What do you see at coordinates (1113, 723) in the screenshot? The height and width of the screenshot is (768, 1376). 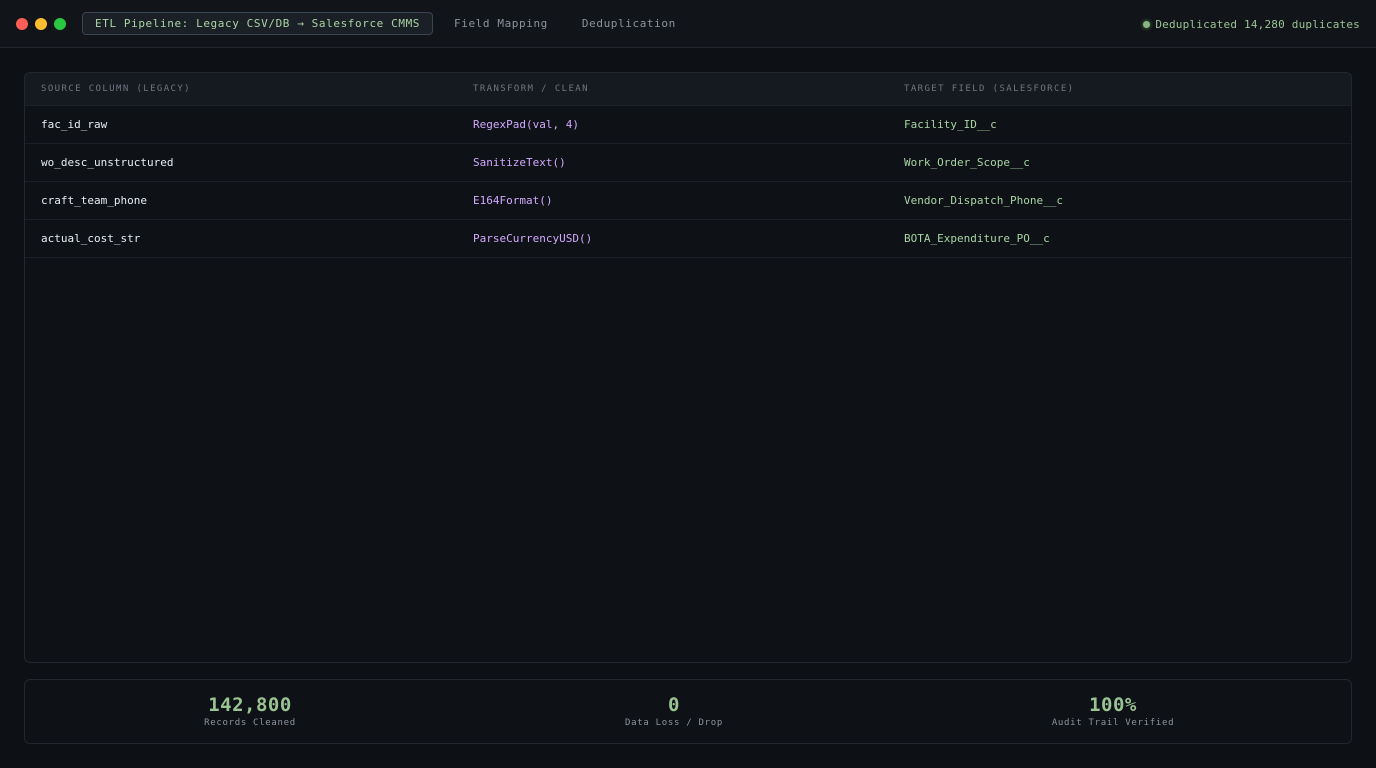 I see `stat-label: Audit Trail Verified` at bounding box center [1113, 723].